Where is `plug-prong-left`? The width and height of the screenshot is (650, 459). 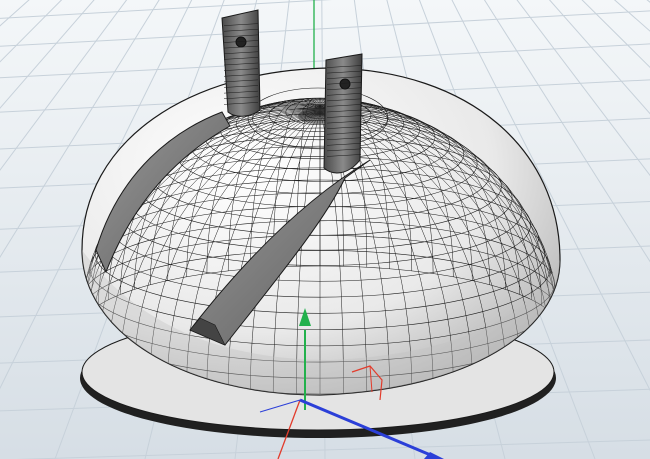 plug-prong-left is located at coordinates (241, 63).